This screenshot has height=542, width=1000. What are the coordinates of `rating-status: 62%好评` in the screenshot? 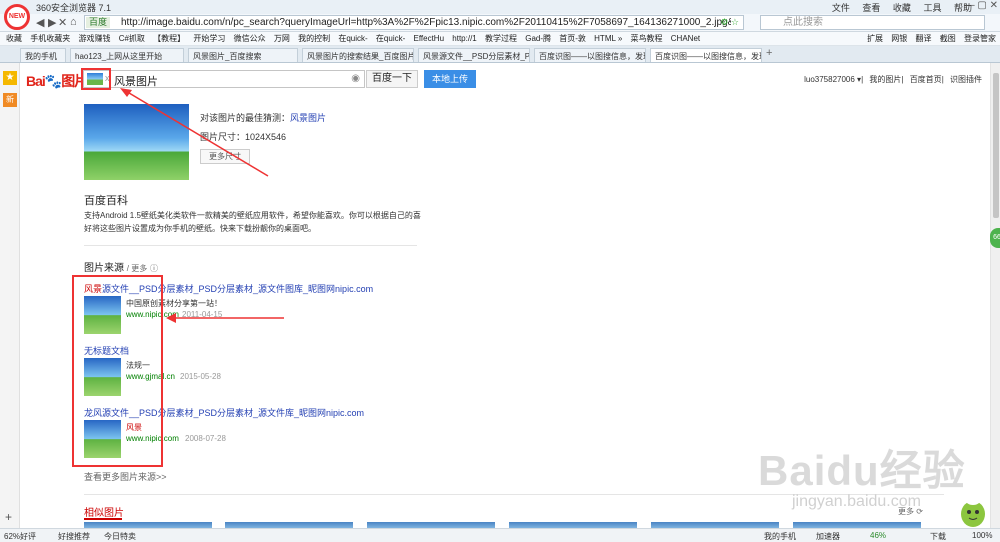 It's located at (20, 536).